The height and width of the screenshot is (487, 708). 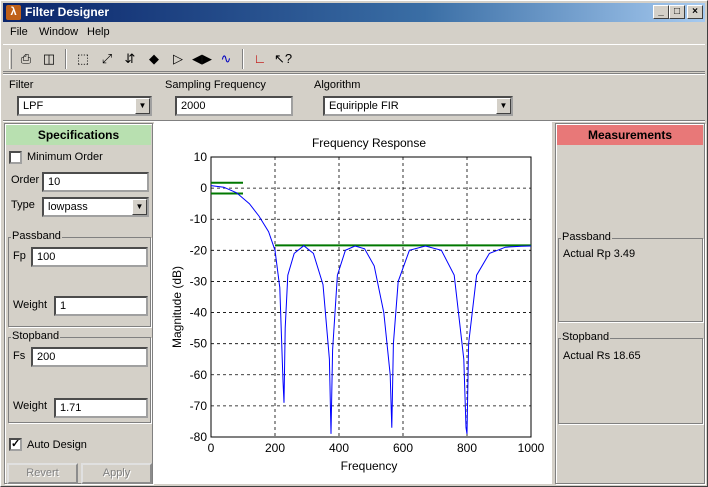 What do you see at coordinates (260, 59) in the screenshot?
I see `filter-view-icon: ∟` at bounding box center [260, 59].